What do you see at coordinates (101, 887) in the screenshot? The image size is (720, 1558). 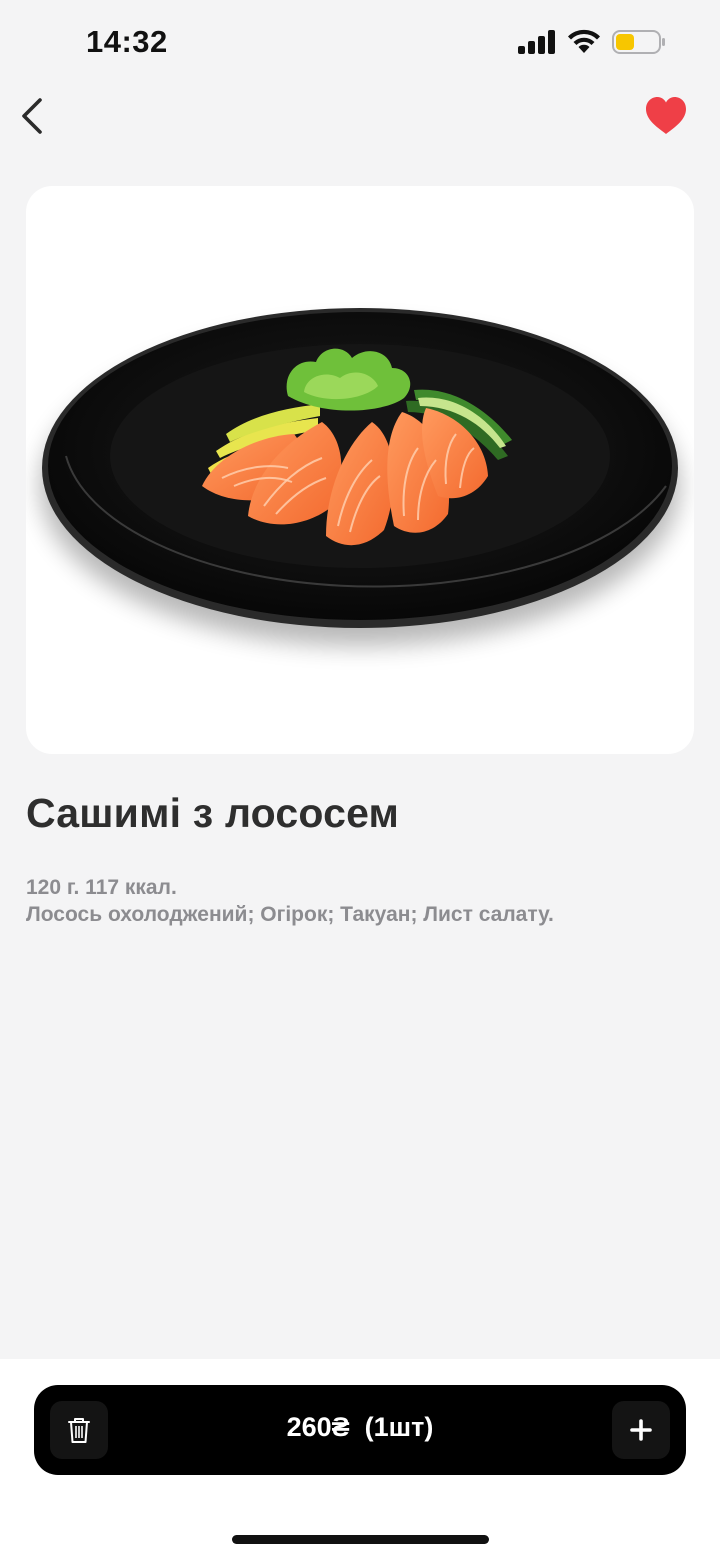 I see `product-weight-calories: 120 г. 117 ккал.` at bounding box center [101, 887].